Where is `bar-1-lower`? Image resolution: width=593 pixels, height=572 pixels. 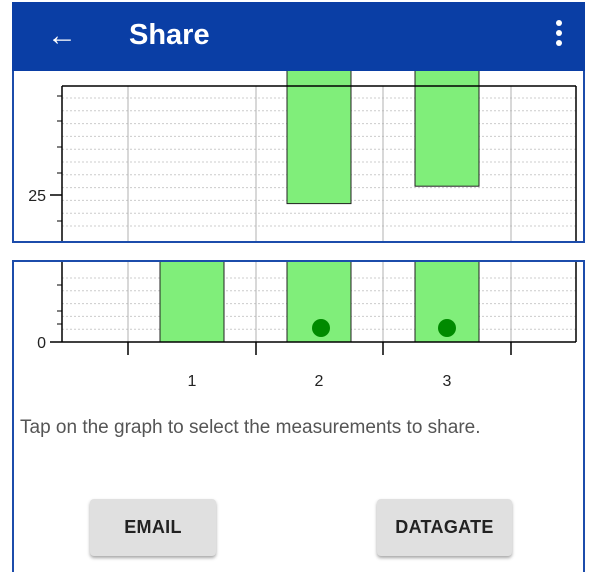 bar-1-lower is located at coordinates (192, 302).